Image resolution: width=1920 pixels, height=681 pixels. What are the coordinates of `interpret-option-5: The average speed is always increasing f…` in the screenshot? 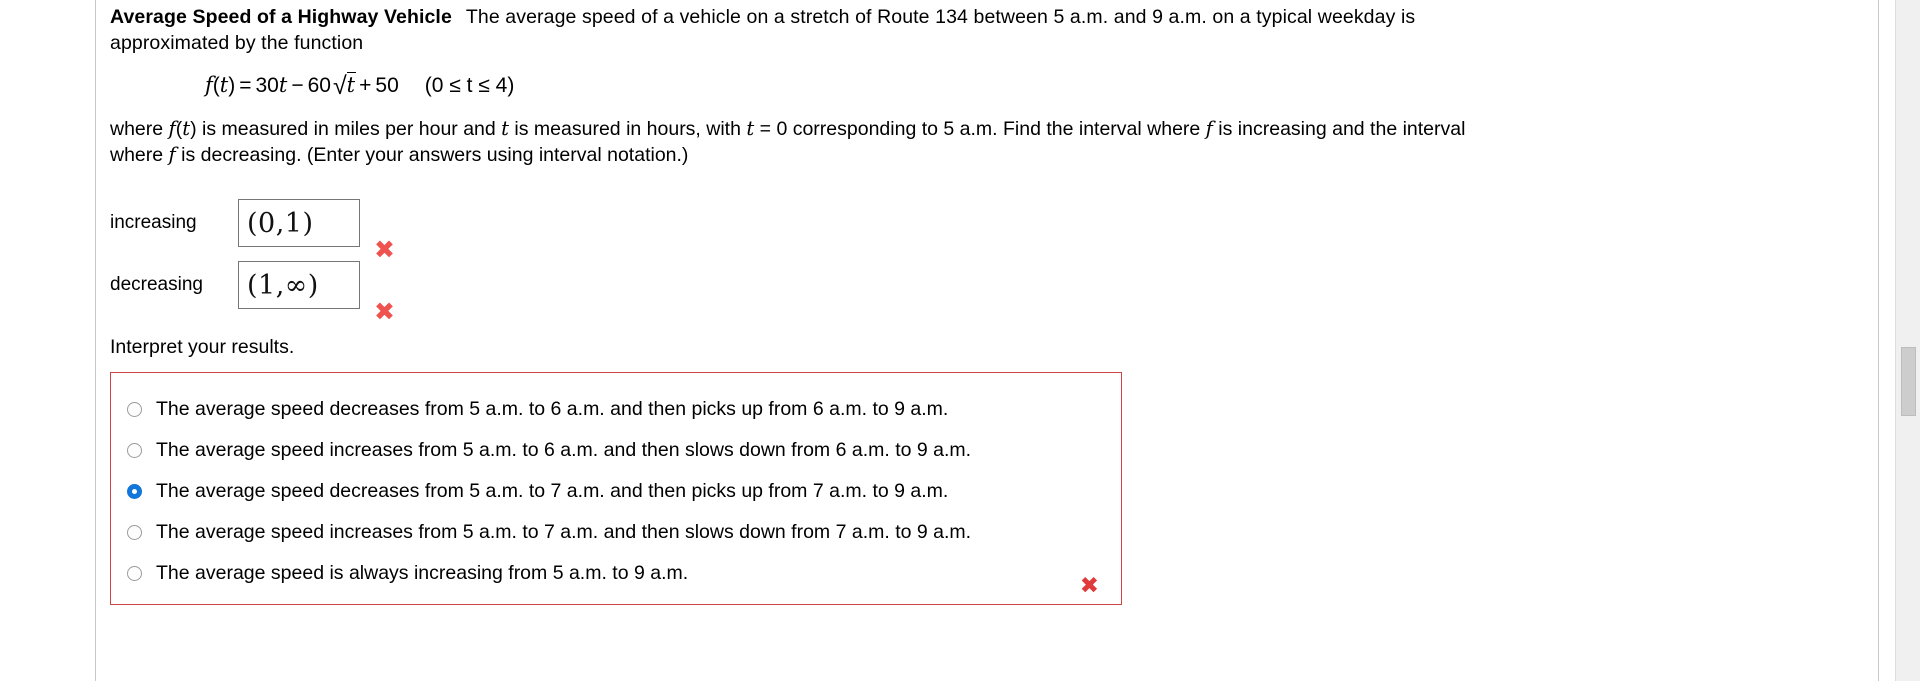 It's located at (616, 573).